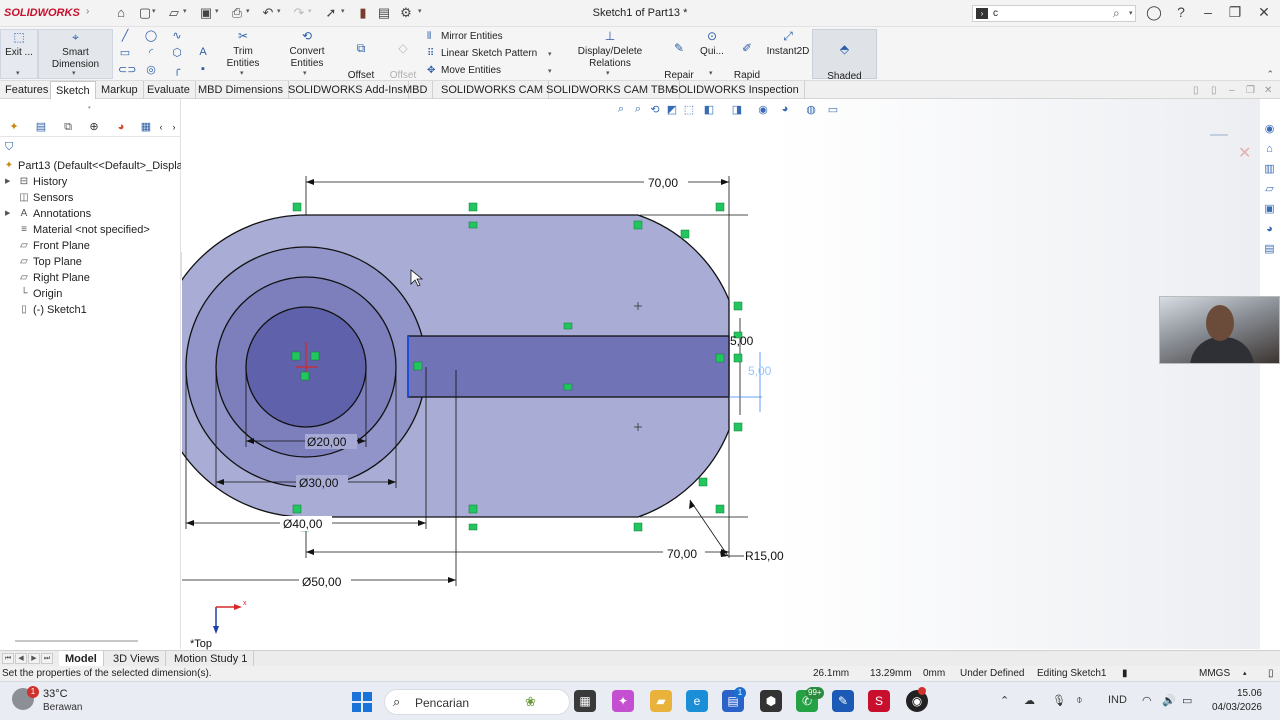 The height and width of the screenshot is (720, 1280). I want to click on search-commands-box: › c ⌕ ▾, so click(1054, 13).